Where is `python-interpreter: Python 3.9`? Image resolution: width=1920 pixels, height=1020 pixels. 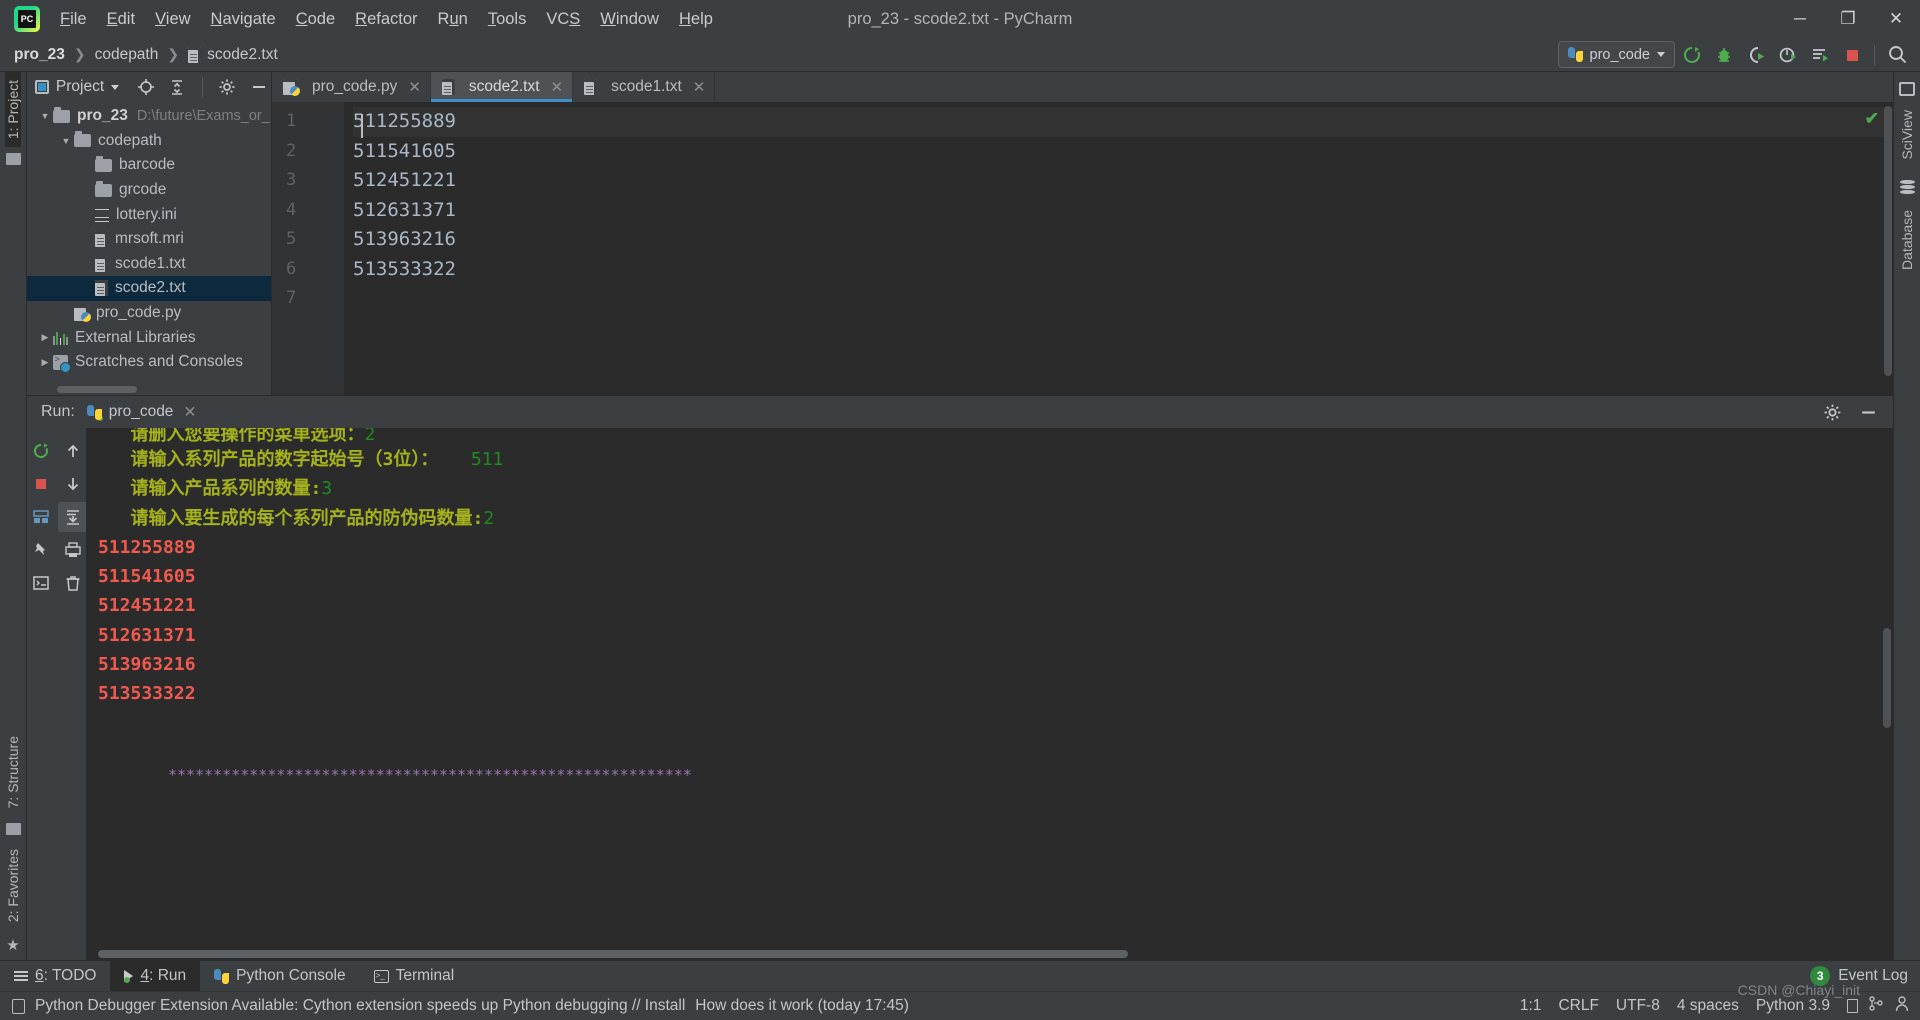
python-interpreter: Python 3.9 is located at coordinates (1793, 1006).